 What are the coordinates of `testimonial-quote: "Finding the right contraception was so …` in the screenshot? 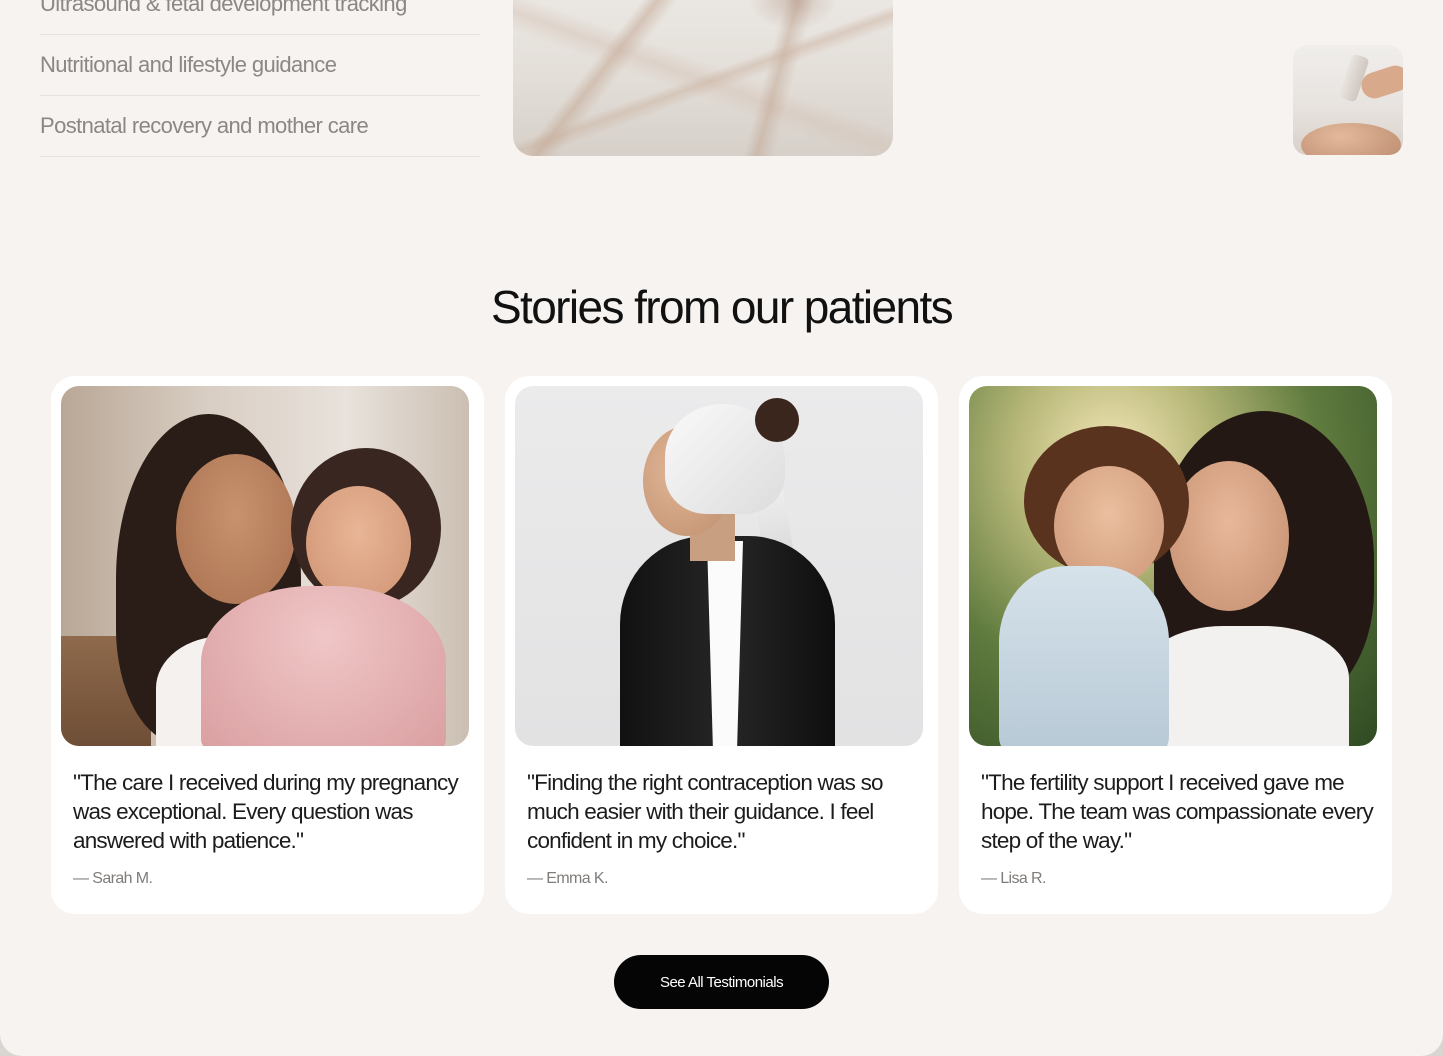 It's located at (705, 811).